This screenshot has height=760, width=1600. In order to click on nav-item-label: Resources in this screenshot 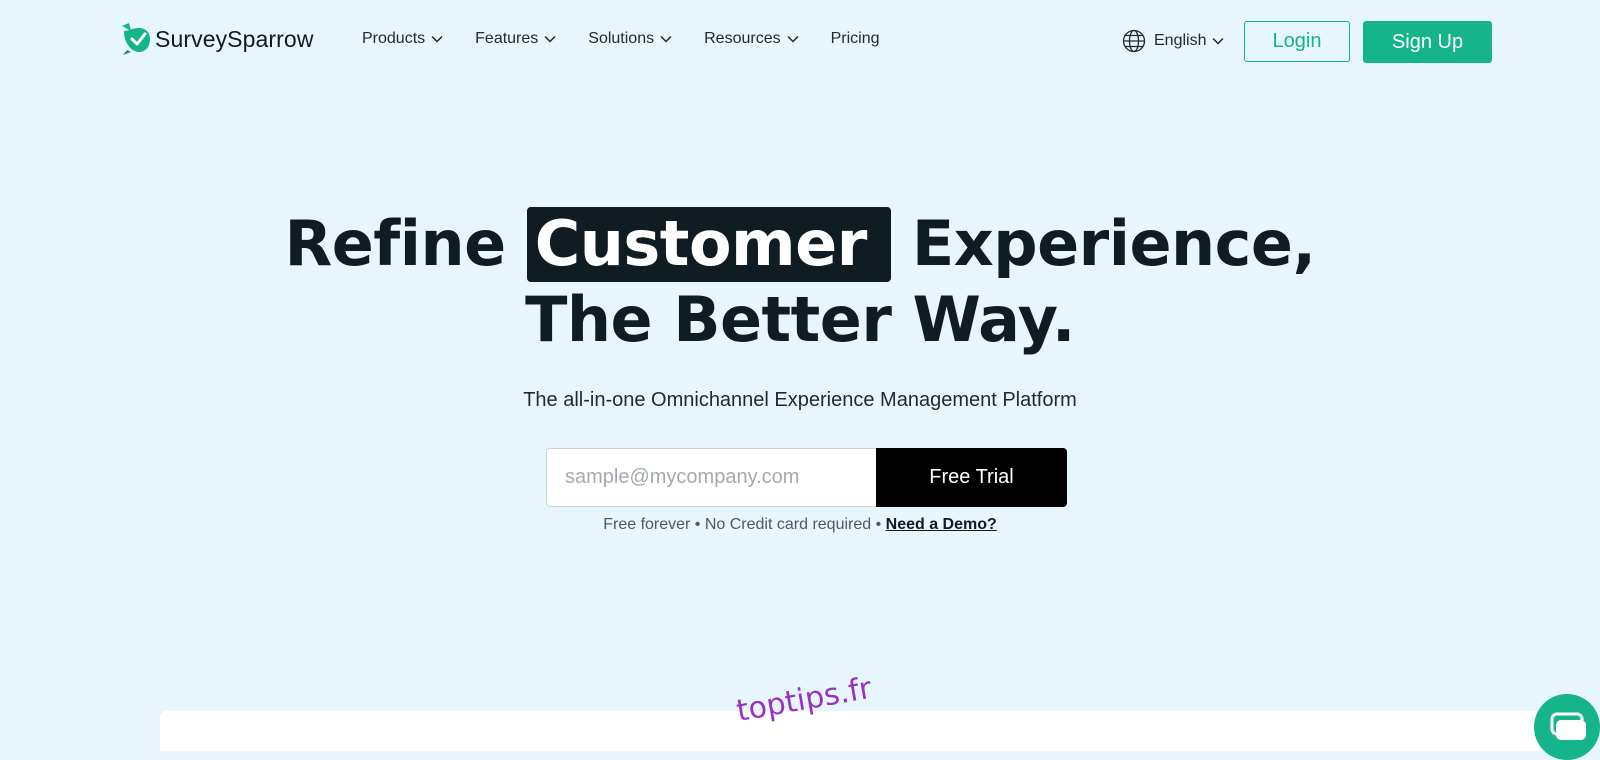, I will do `click(742, 38)`.